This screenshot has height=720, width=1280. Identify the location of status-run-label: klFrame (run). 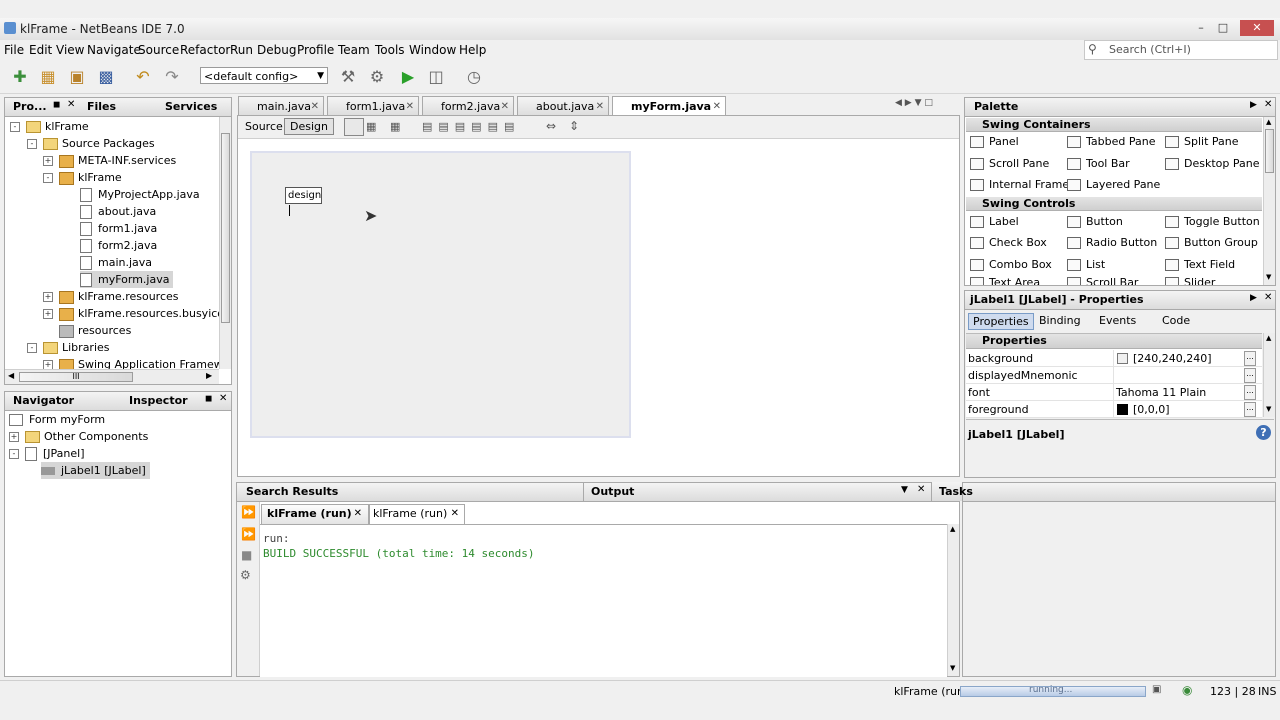
(931, 691).